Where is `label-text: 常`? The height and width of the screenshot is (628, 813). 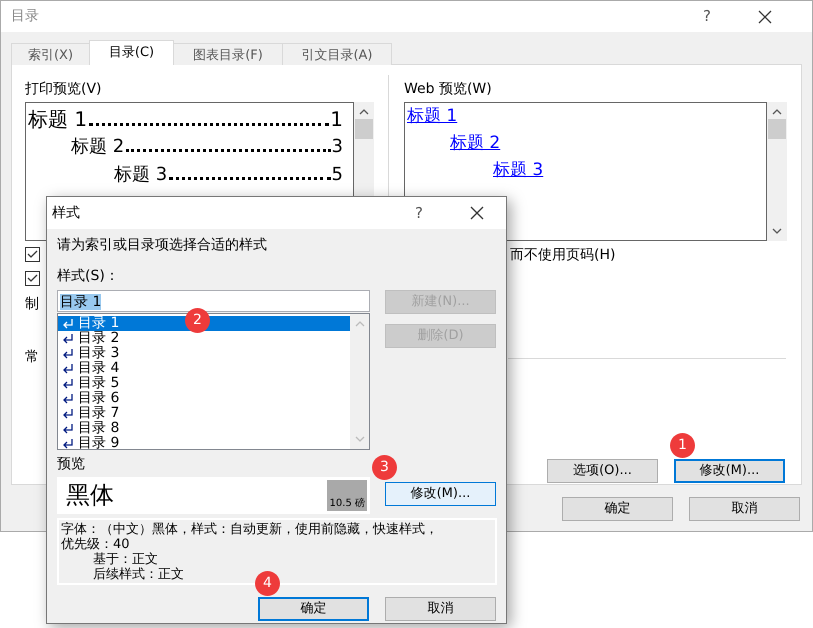
label-text: 常 is located at coordinates (32, 357).